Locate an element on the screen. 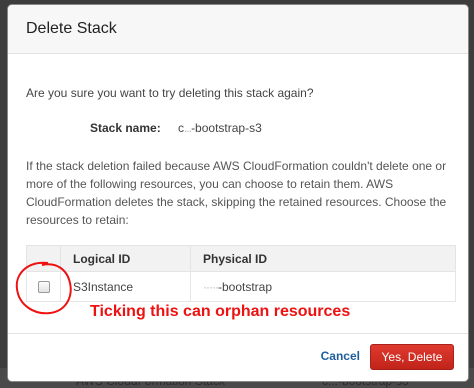  redaction-mark: ····· is located at coordinates (211, 286).